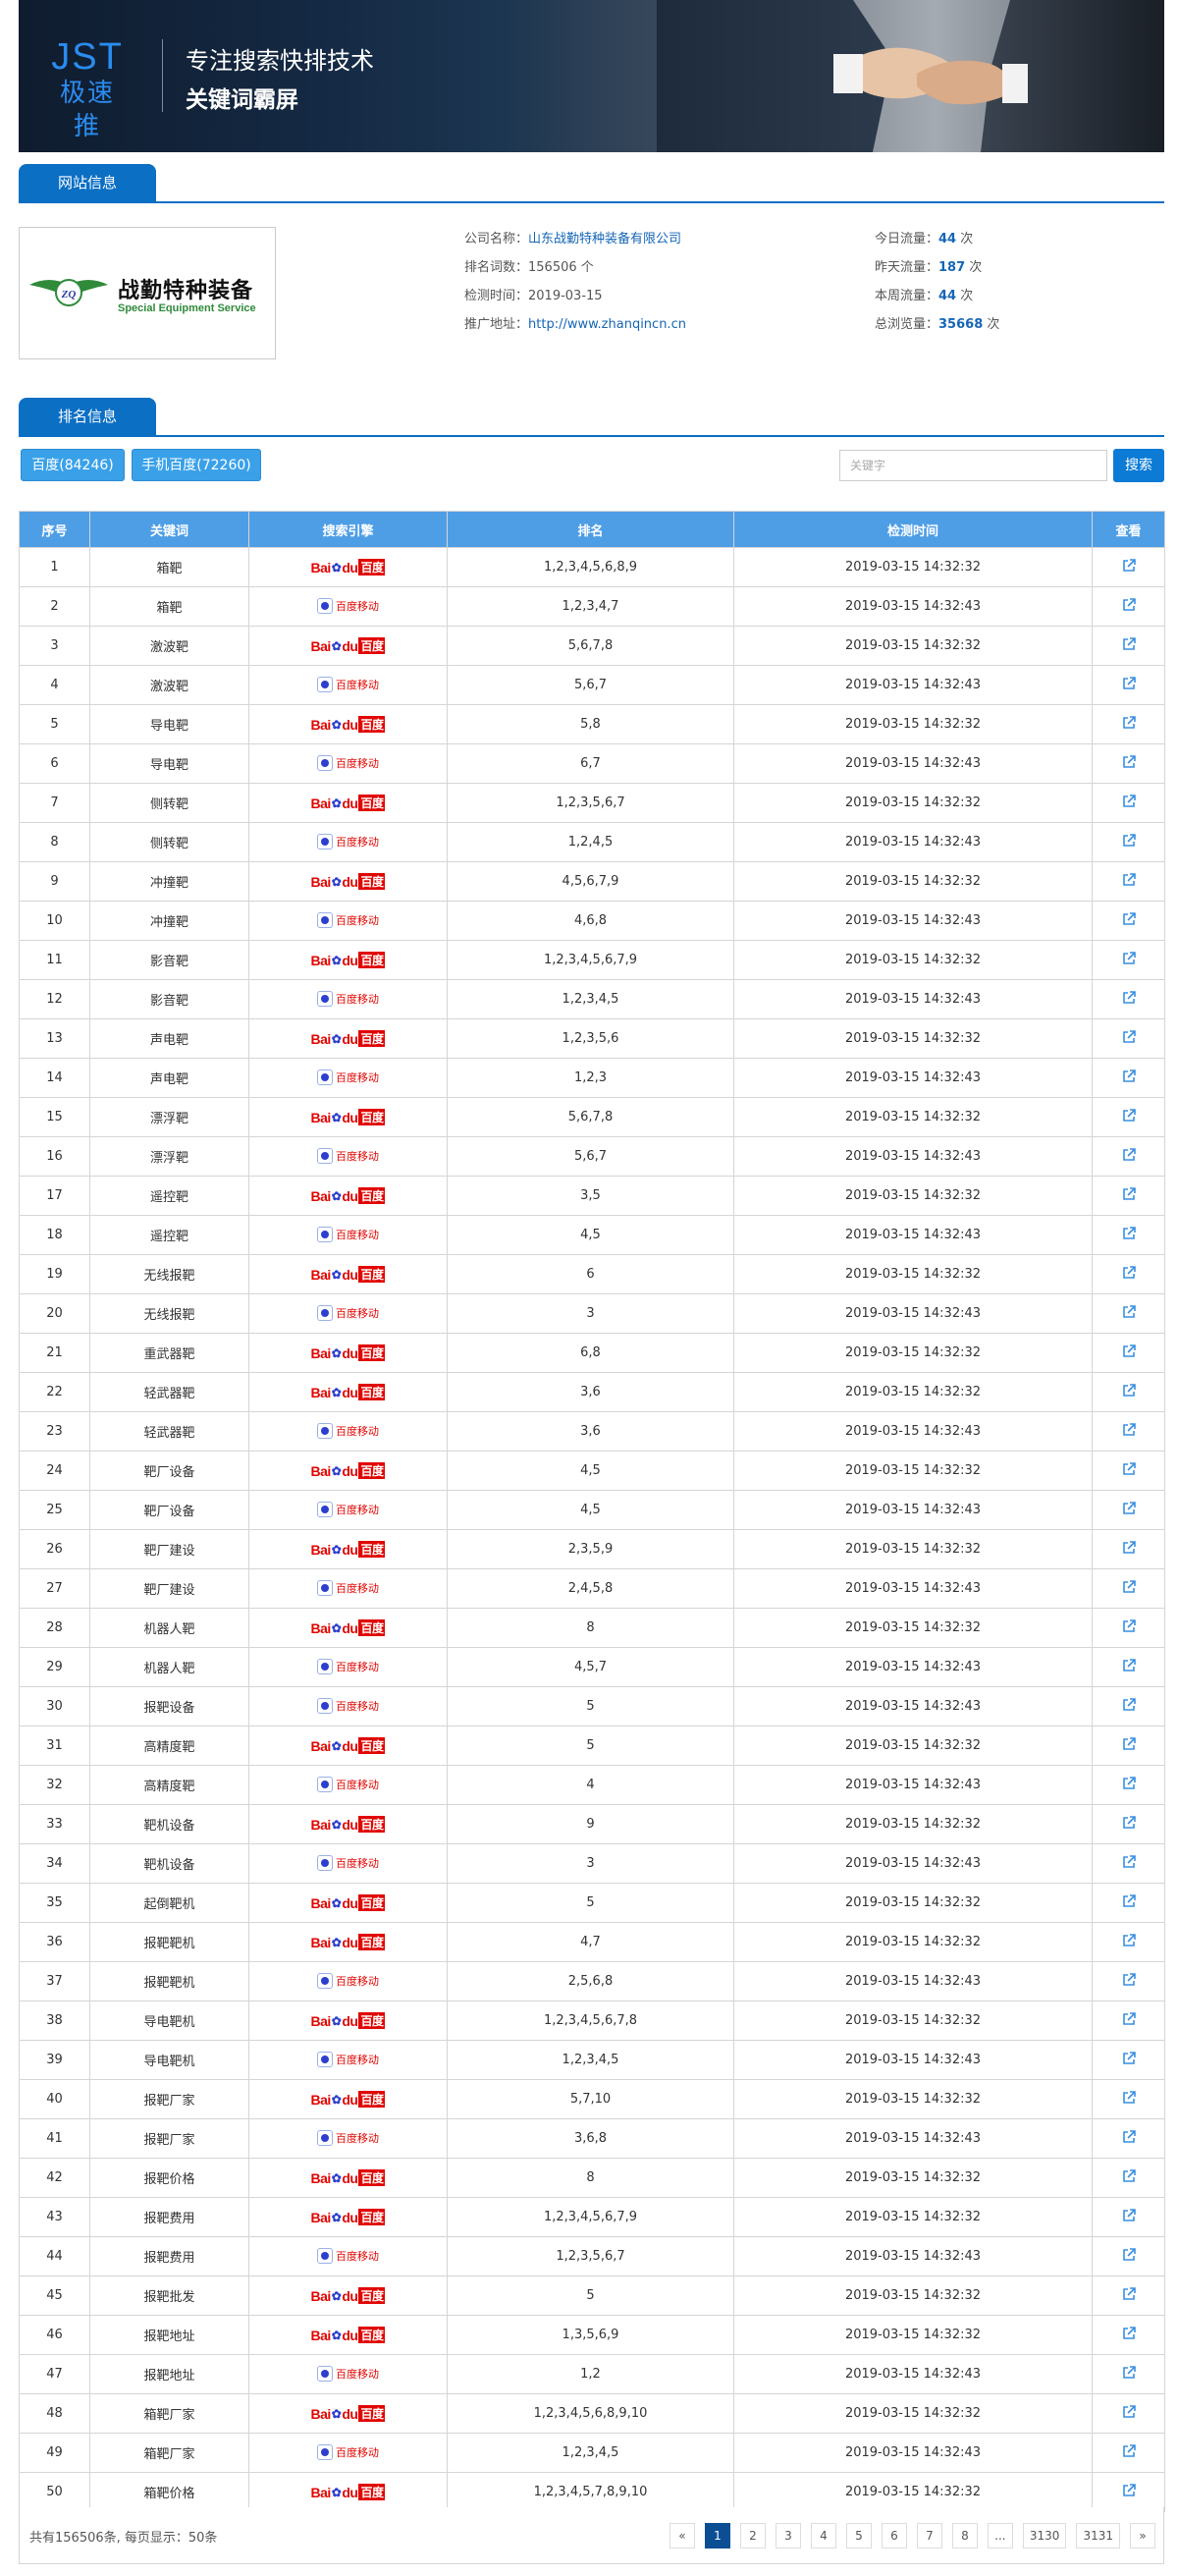 The width and height of the screenshot is (1178, 2576). What do you see at coordinates (1139, 465) in the screenshot?
I see `search-button: 搜索` at bounding box center [1139, 465].